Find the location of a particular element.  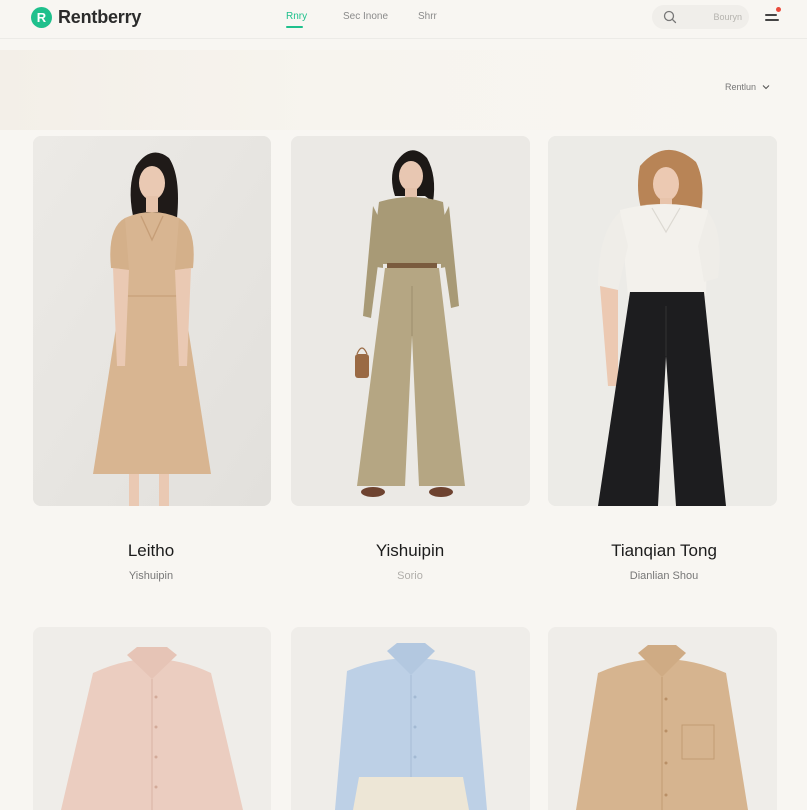

search-bar is located at coordinates (700, 17).